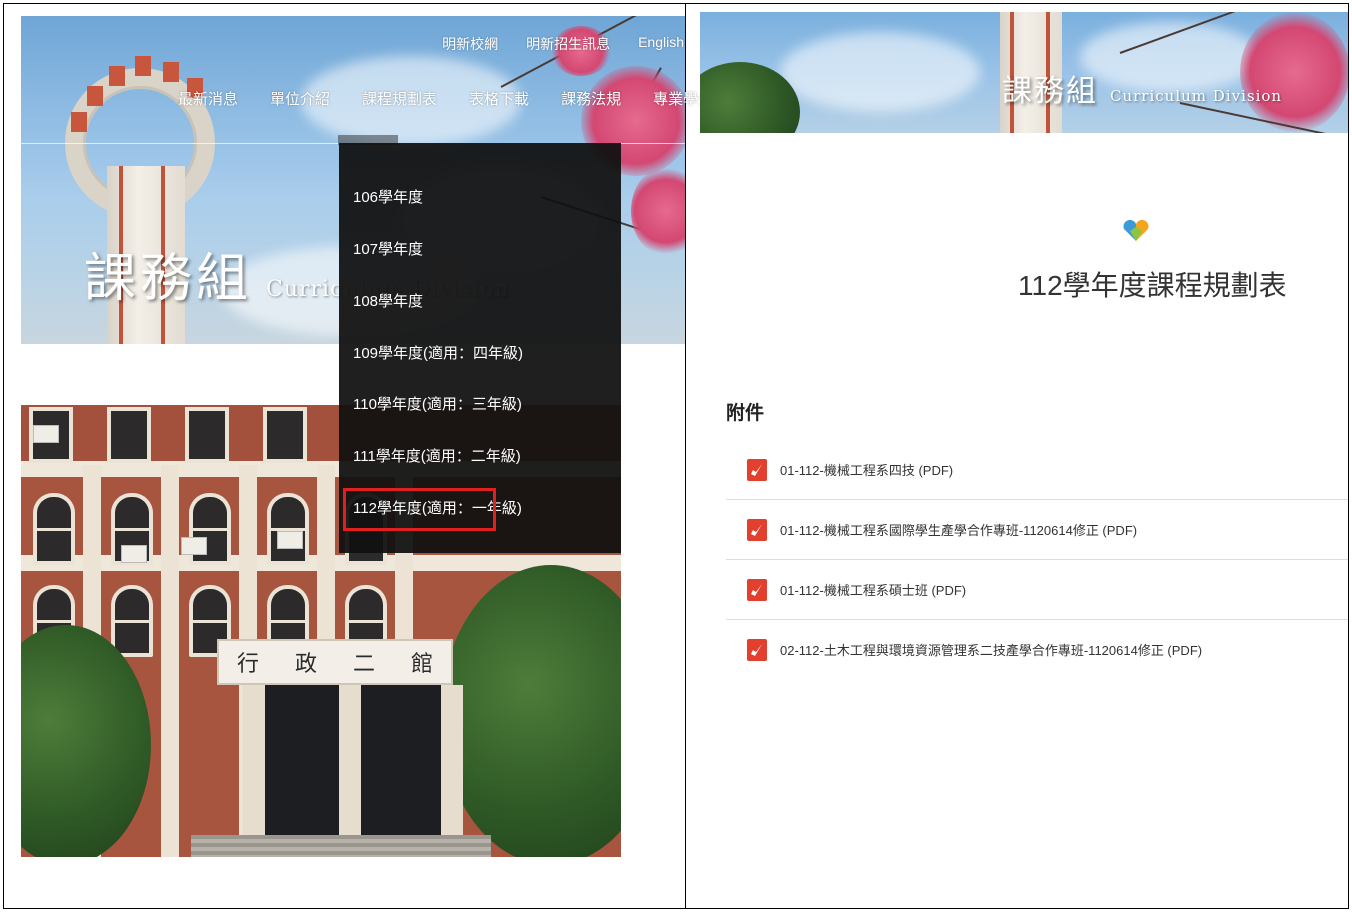 This screenshot has height=912, width=1352. I want to click on nav-curriculum: 課程規劃表, so click(399, 98).